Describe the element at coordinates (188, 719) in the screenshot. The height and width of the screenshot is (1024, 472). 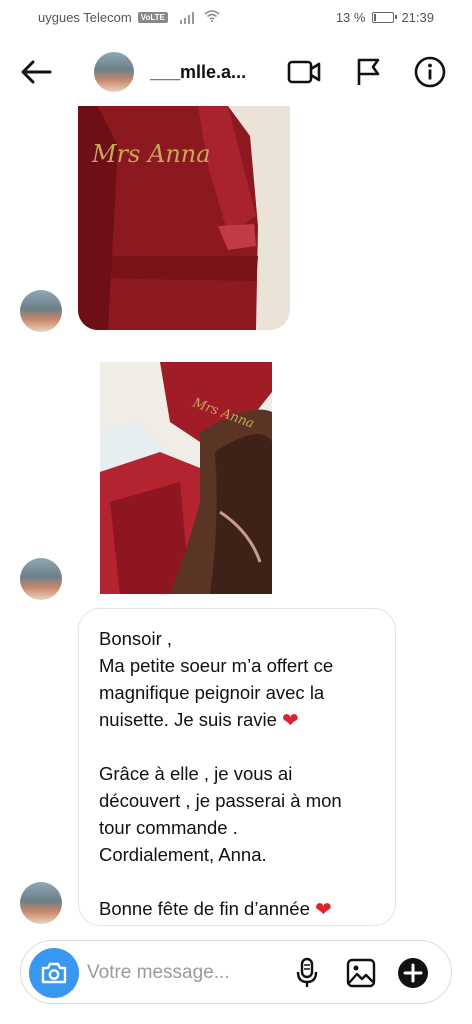
I see `message-line-text: nuisette. Je suis ravie` at that location.